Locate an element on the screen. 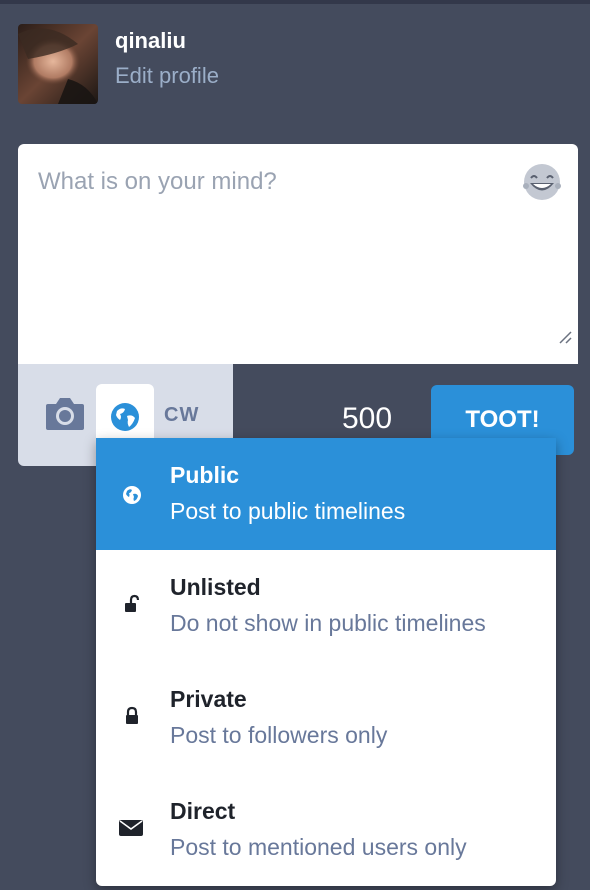  emoji-picker-button is located at coordinates (542, 182).